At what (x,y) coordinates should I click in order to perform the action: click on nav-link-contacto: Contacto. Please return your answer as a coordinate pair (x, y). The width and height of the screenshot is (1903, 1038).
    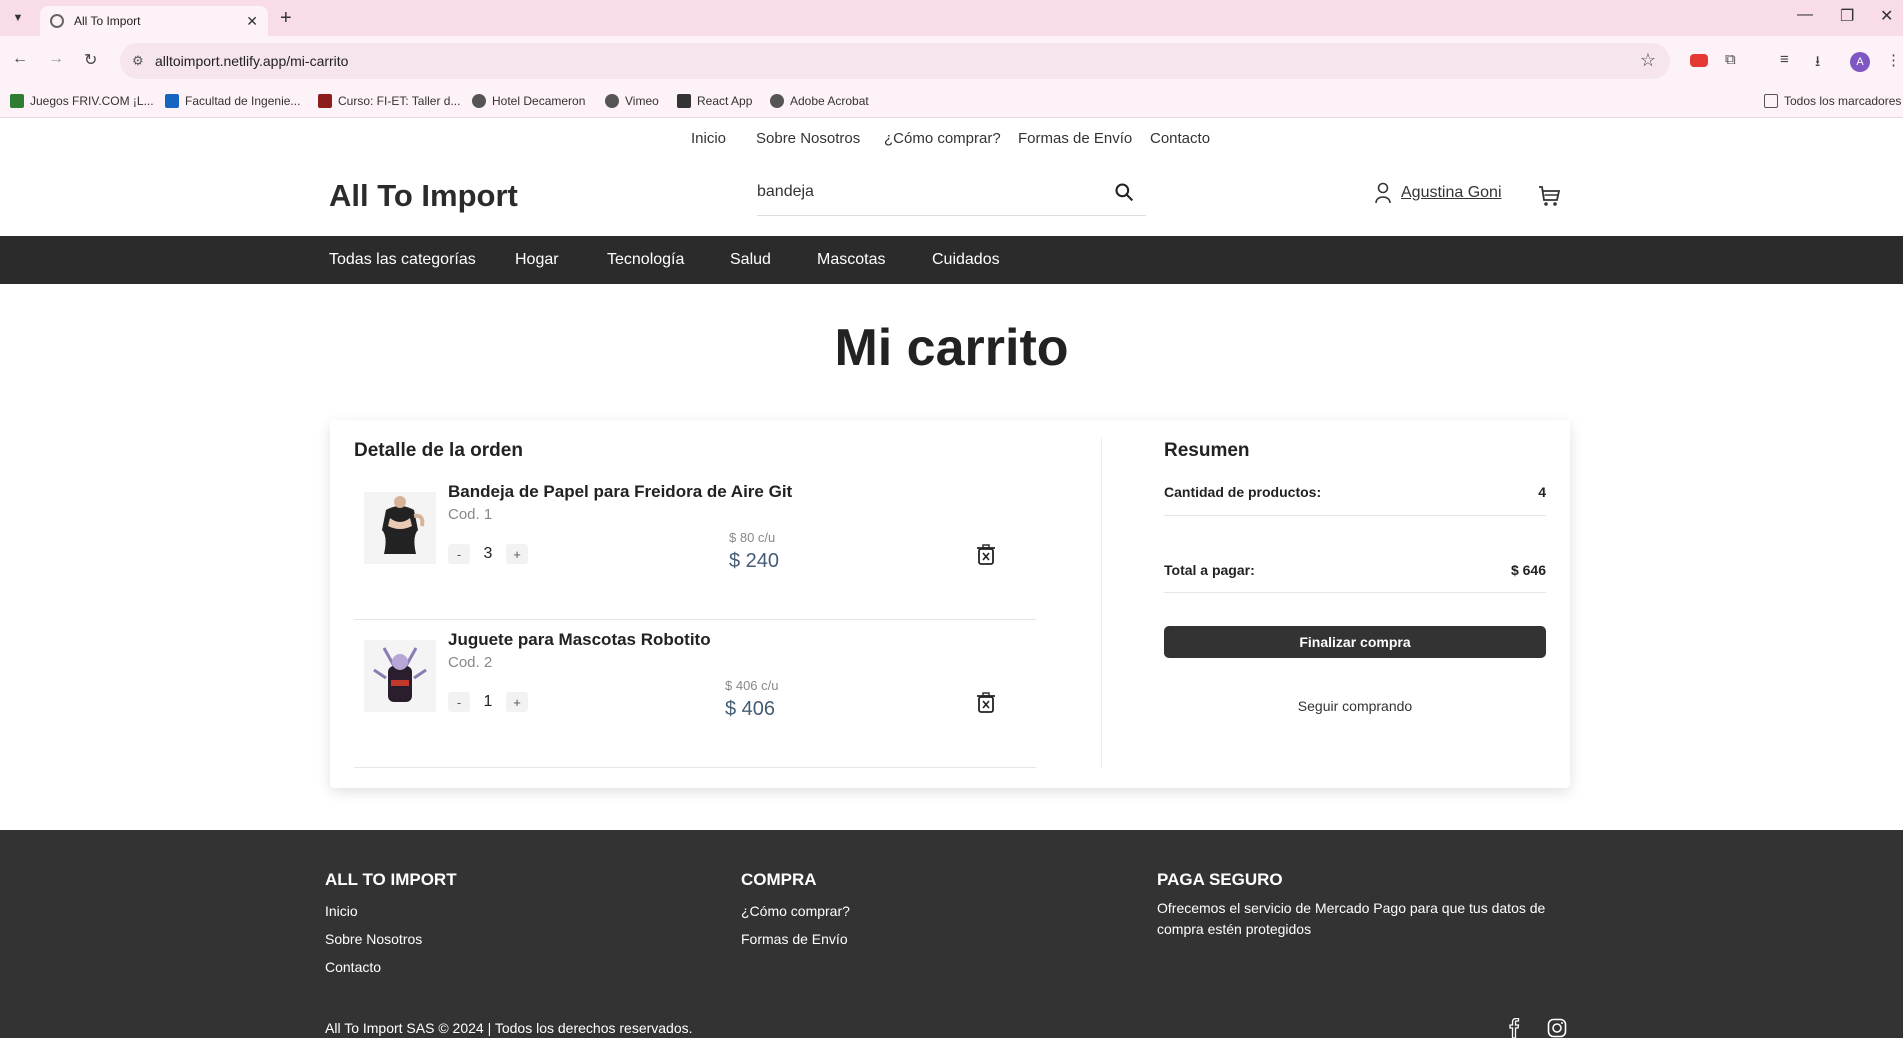
    Looking at the image, I should click on (1180, 138).